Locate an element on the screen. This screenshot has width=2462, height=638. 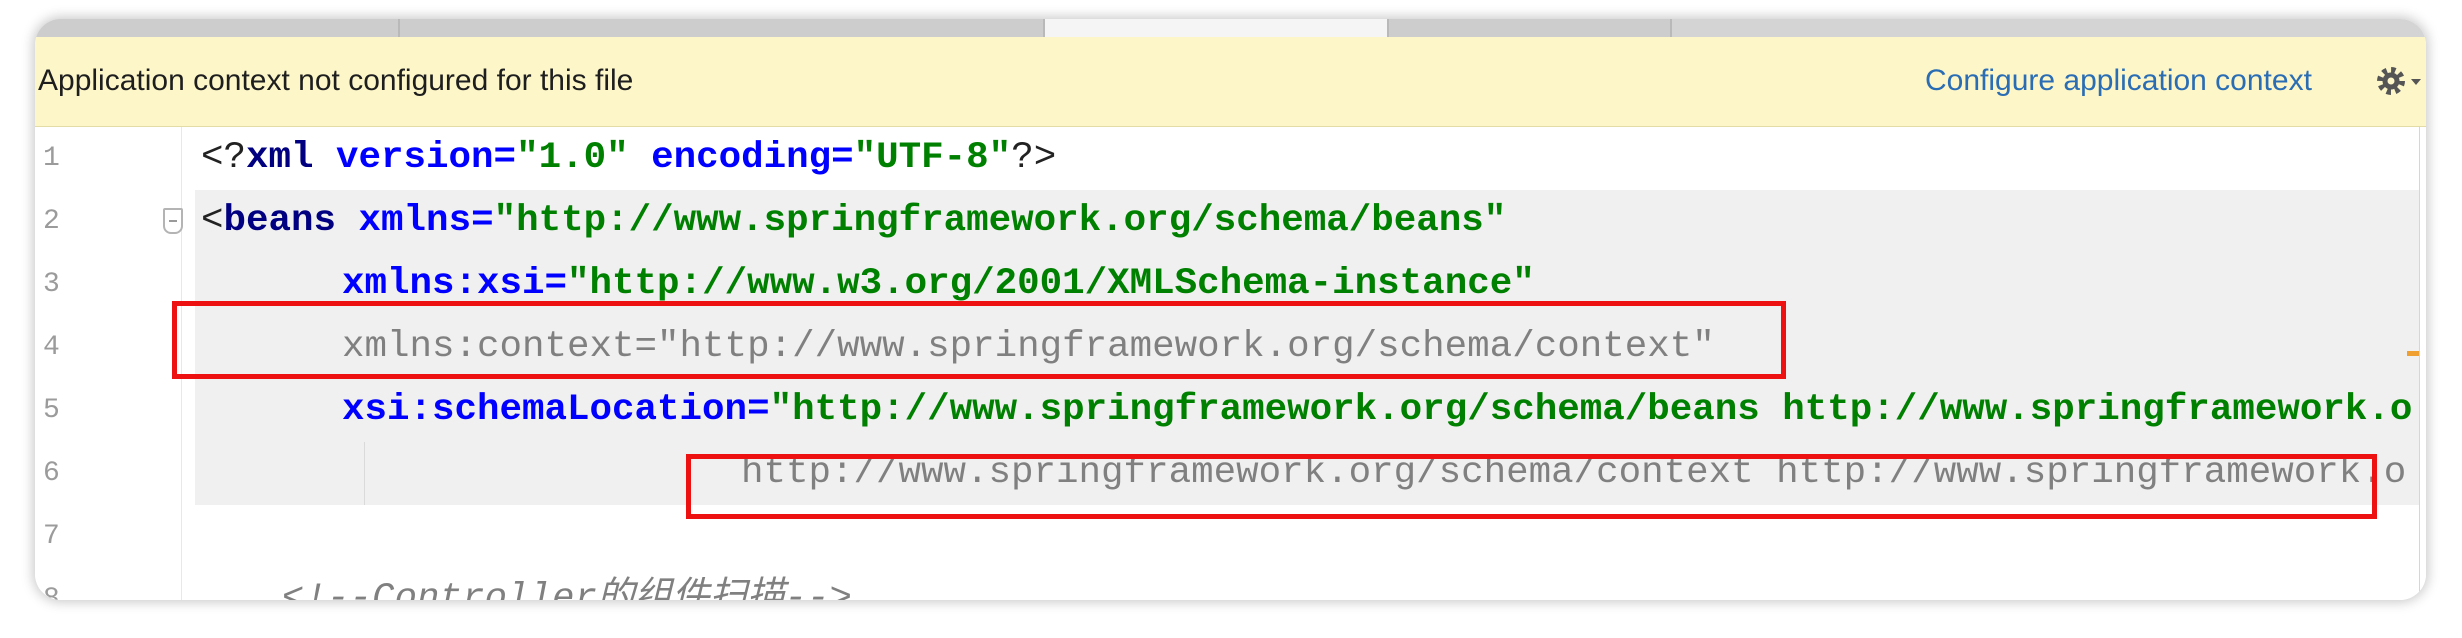
line-number: 1 is located at coordinates (51, 158).